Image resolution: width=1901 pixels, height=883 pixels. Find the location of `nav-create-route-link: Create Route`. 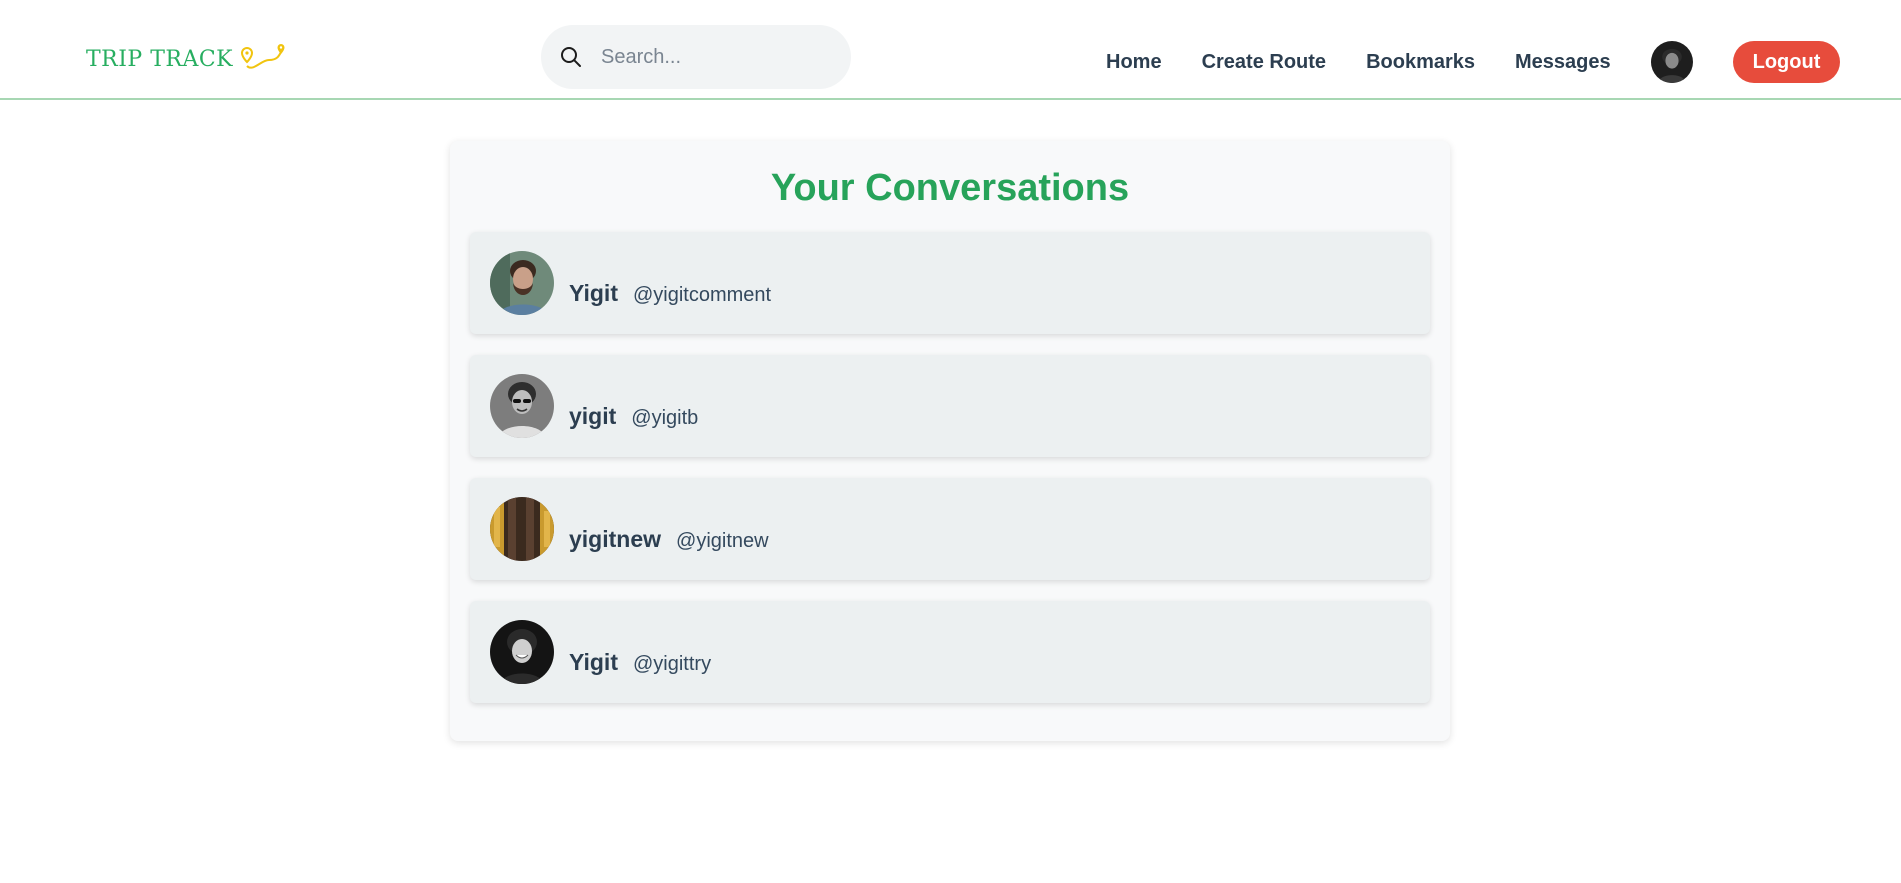

nav-create-route-link: Create Route is located at coordinates (1264, 62).